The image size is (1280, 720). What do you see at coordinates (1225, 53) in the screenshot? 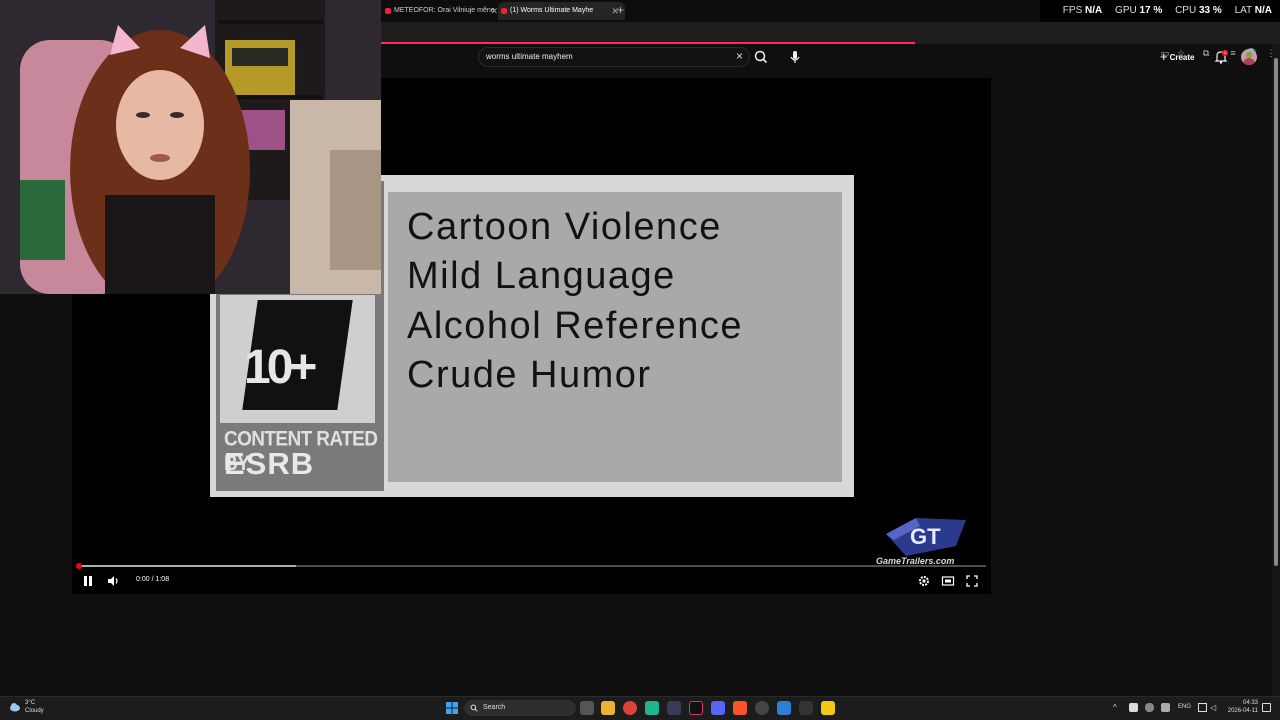
I see `notification-badge: 1` at bounding box center [1225, 53].